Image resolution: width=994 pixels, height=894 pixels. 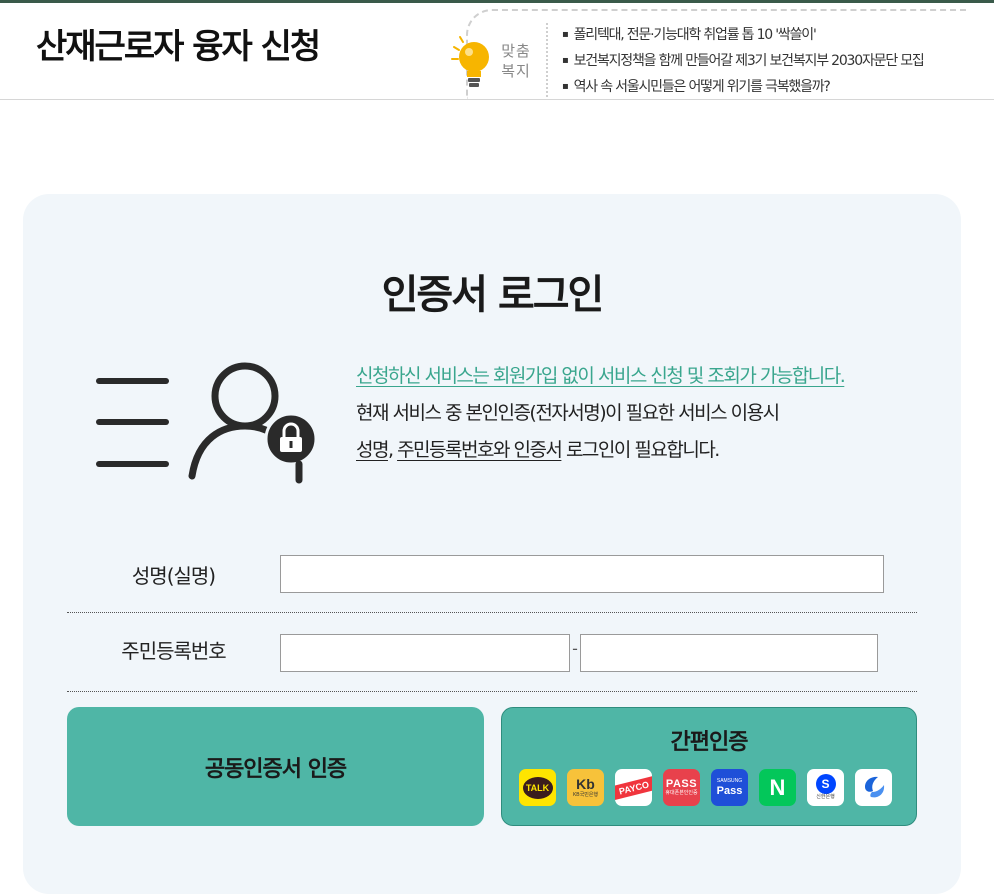 I want to click on toss-icon, so click(x=874, y=786).